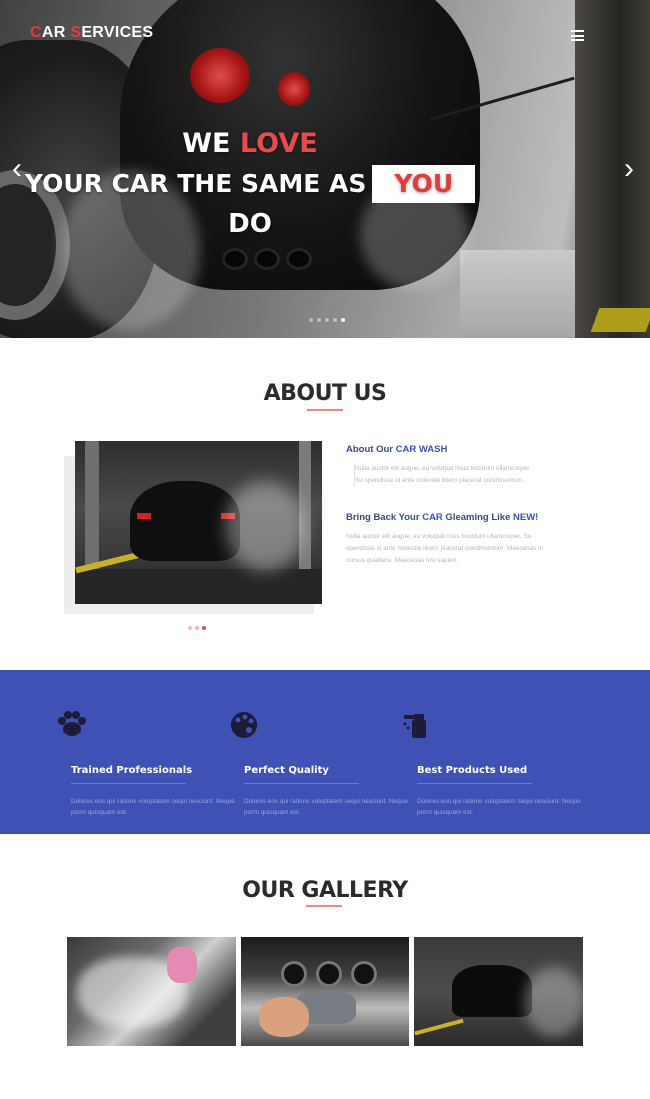  Describe the element at coordinates (577, 35) in the screenshot. I see `hamburger-icon` at that location.